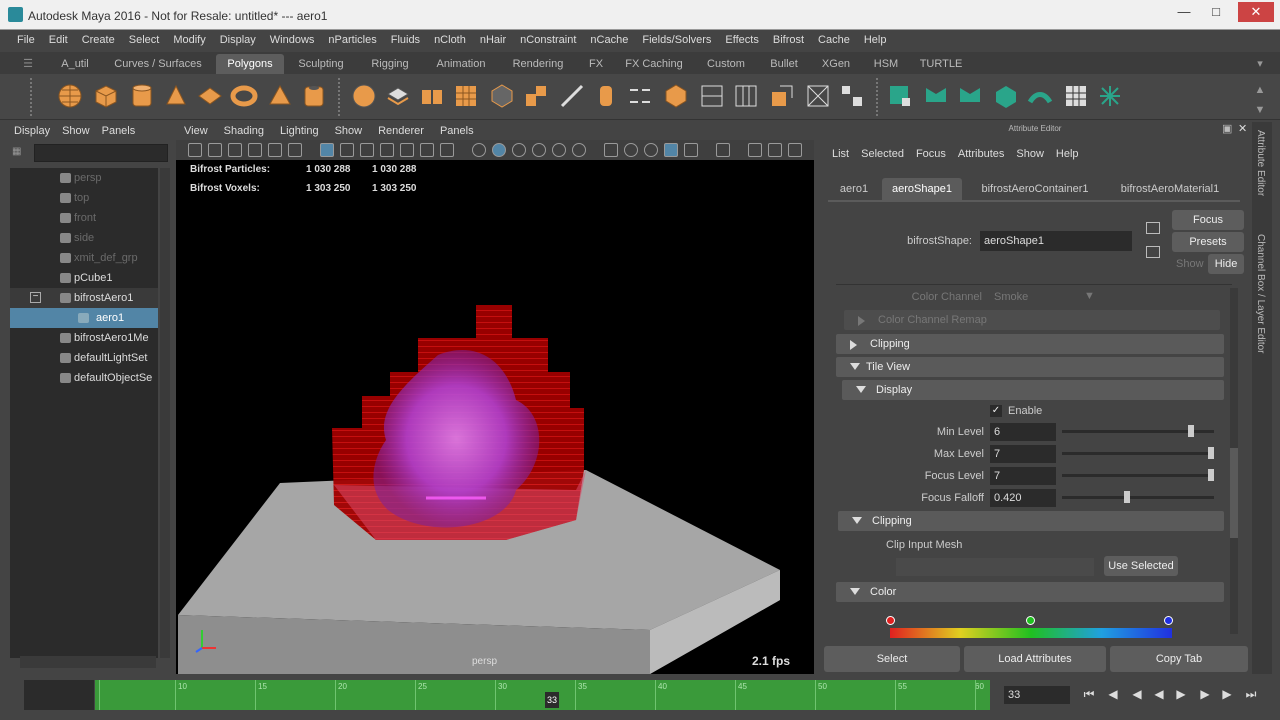 Image resolution: width=1280 pixels, height=720 pixels. I want to click on viewport-menu-view: View, so click(196, 131).